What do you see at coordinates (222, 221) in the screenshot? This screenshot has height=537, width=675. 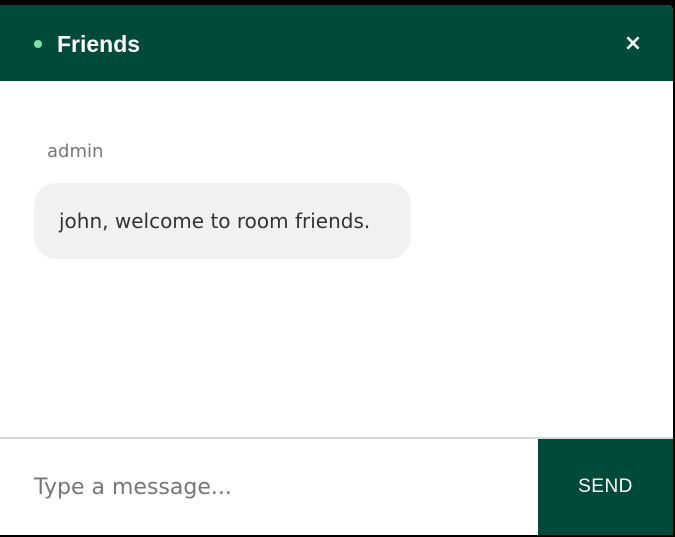 I see `message-bubble: john, welcome to room friends.` at bounding box center [222, 221].